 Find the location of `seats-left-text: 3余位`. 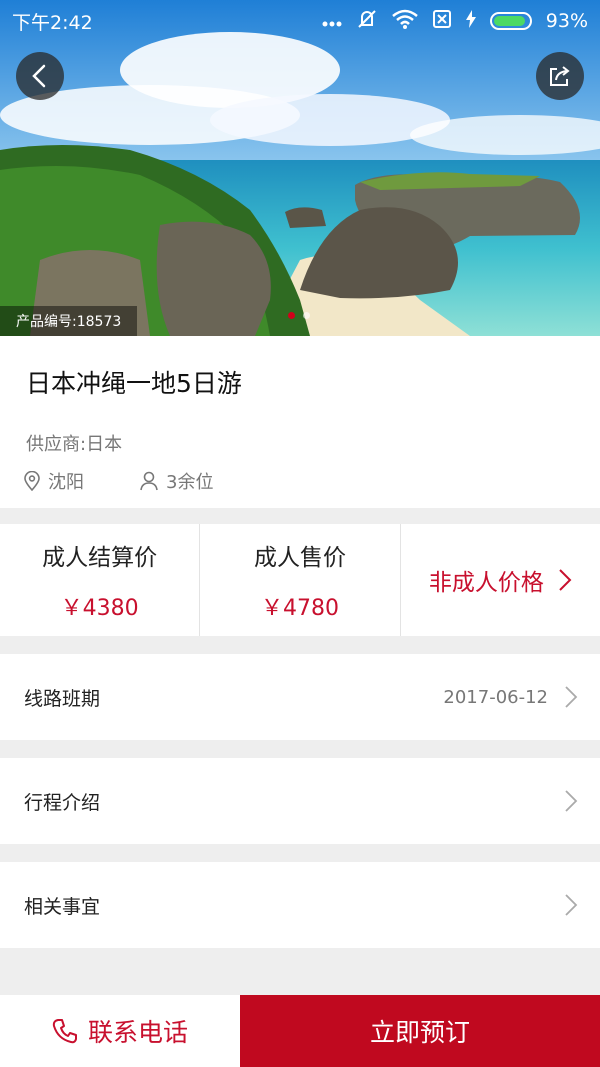

seats-left-text: 3余位 is located at coordinates (190, 482).